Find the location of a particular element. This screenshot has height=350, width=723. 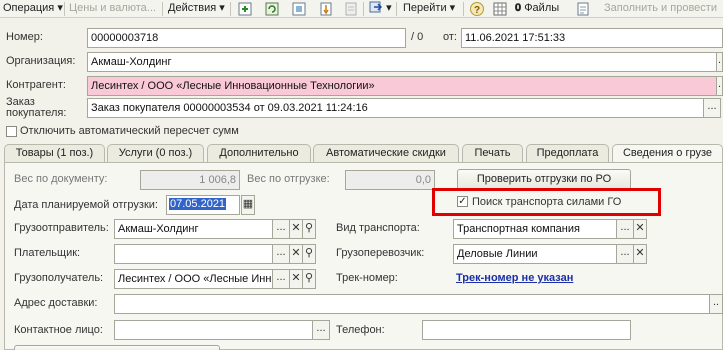

weight-doc-field: 1 006,8 is located at coordinates (190, 180).